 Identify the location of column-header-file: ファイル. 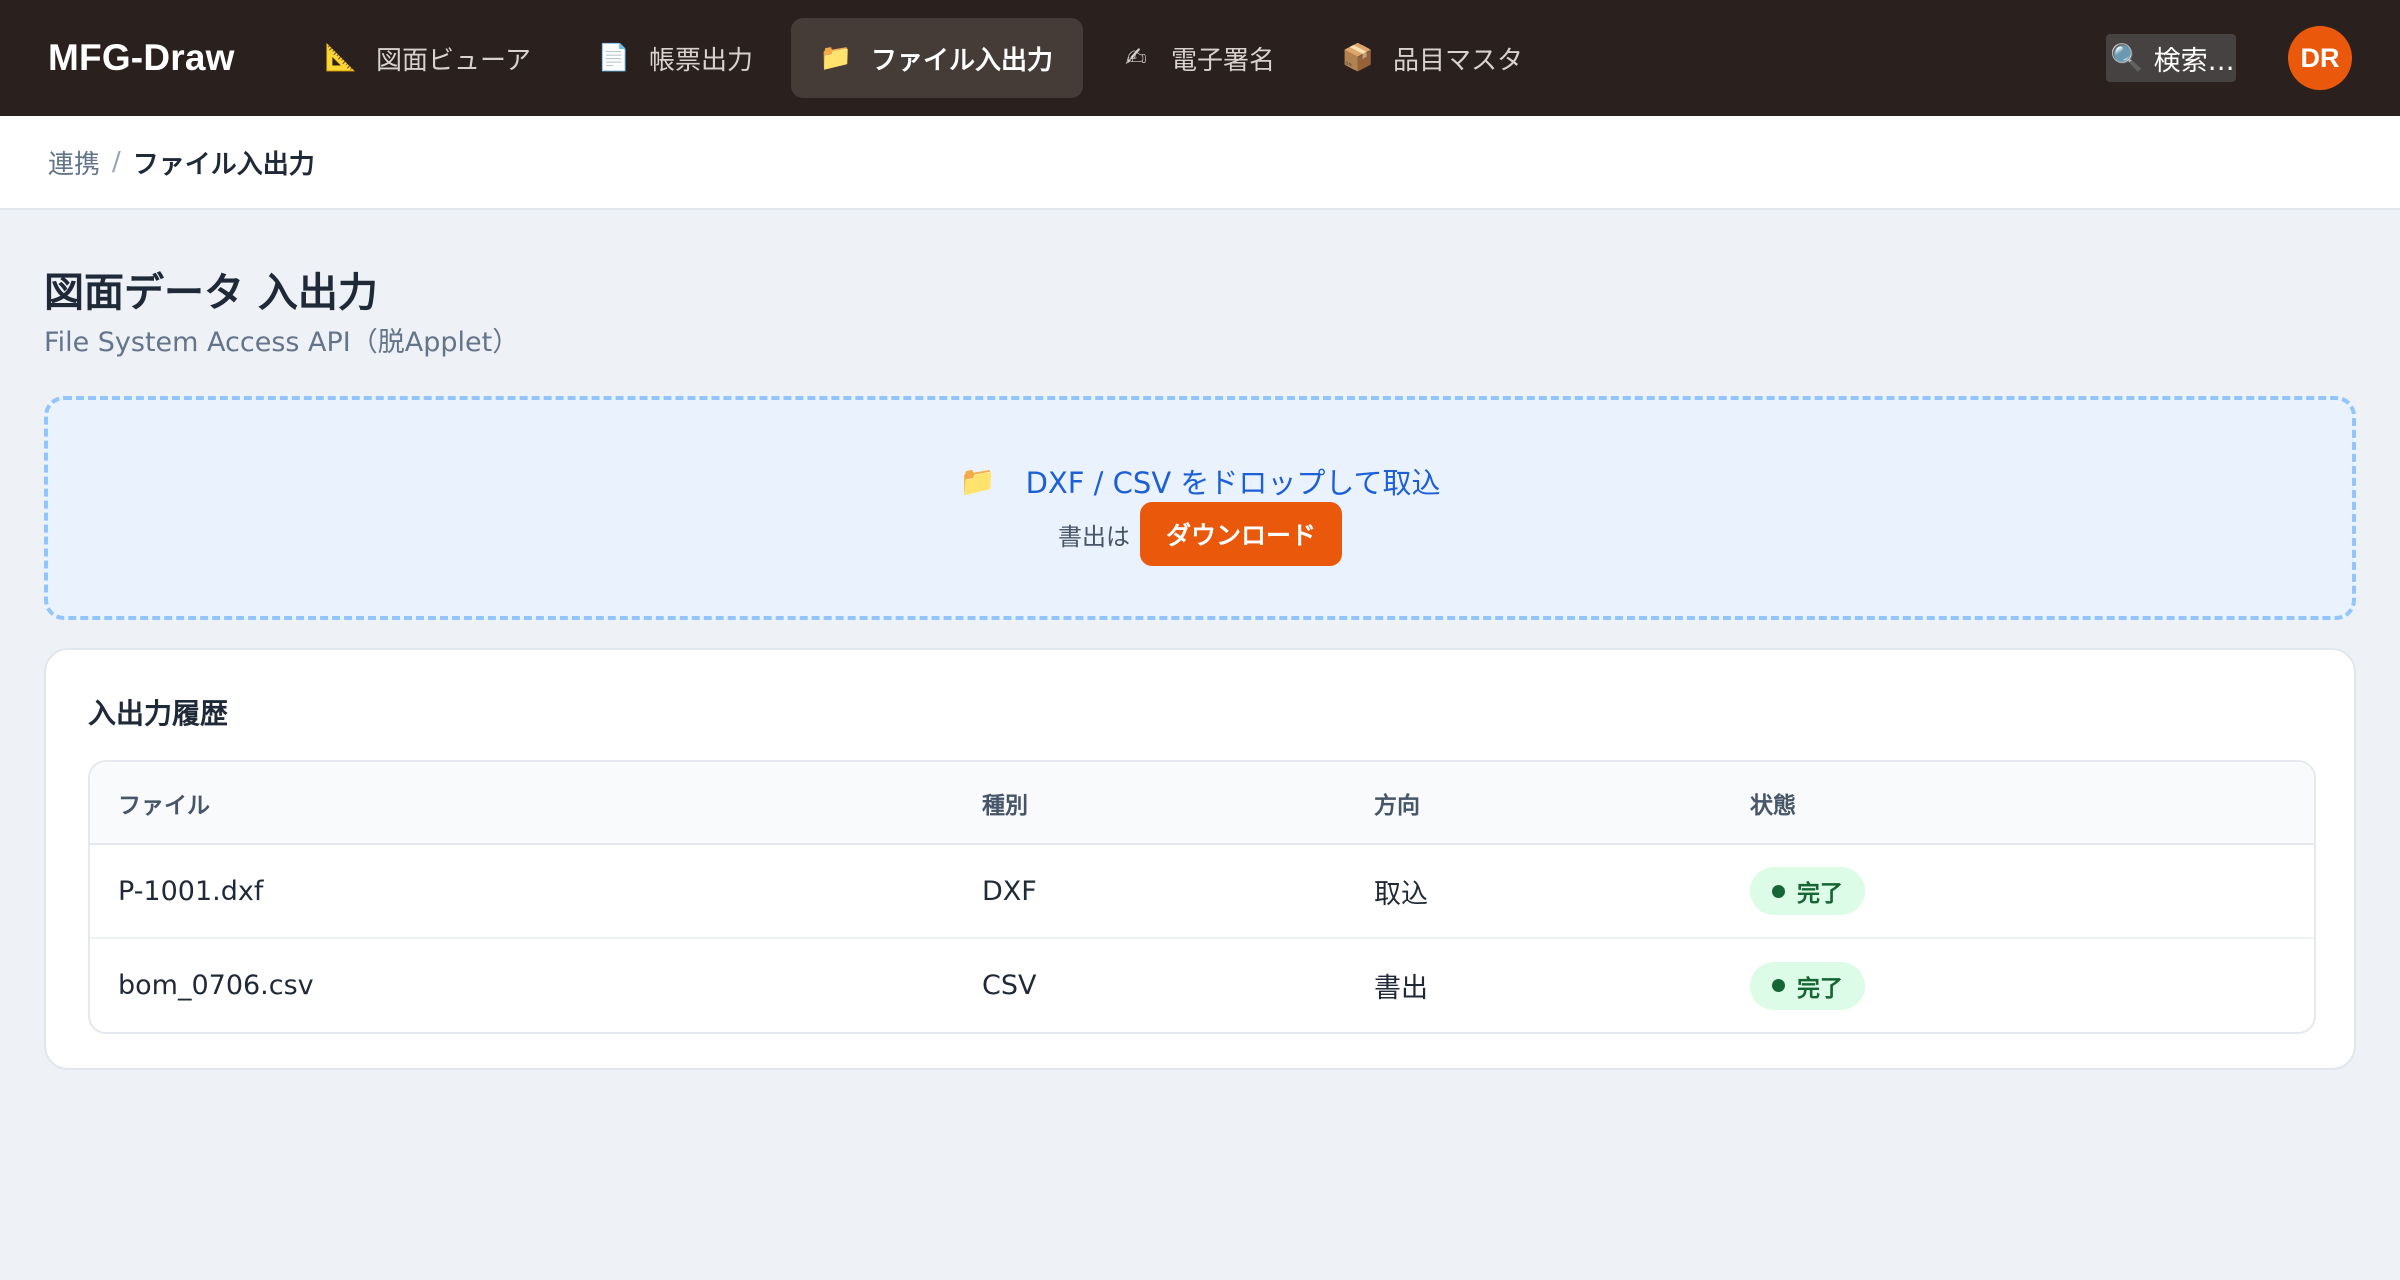
(522, 803).